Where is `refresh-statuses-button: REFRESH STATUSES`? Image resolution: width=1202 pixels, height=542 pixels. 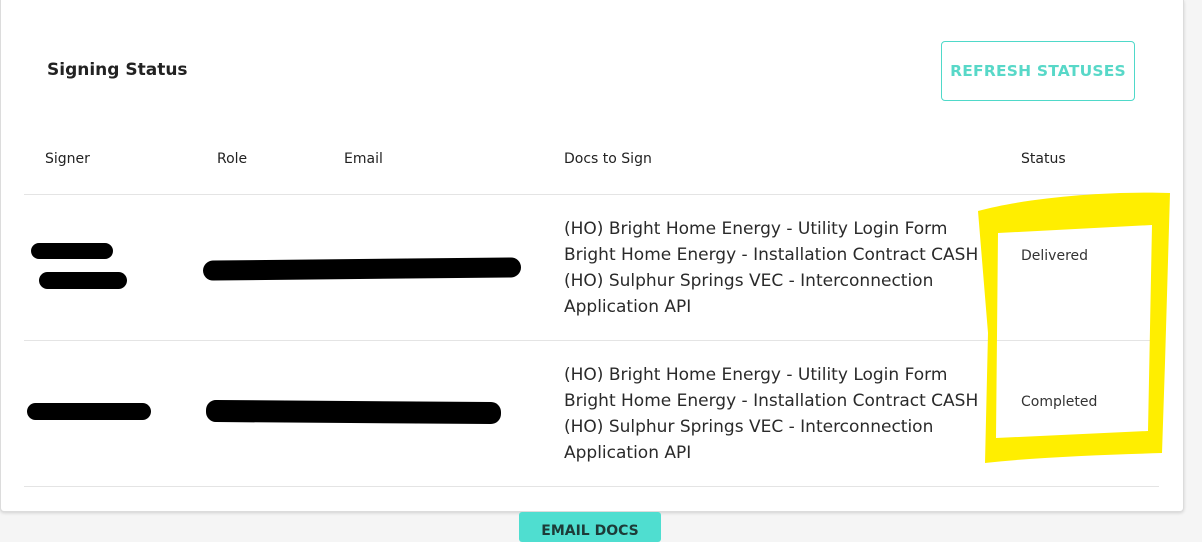
refresh-statuses-button: REFRESH STATUSES is located at coordinates (1038, 71).